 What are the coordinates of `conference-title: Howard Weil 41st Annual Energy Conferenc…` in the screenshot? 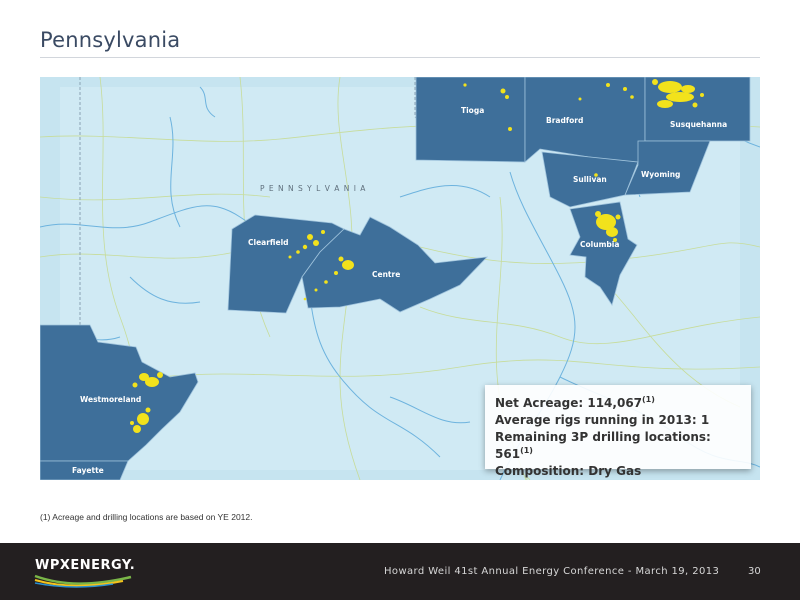 It's located at (552, 571).